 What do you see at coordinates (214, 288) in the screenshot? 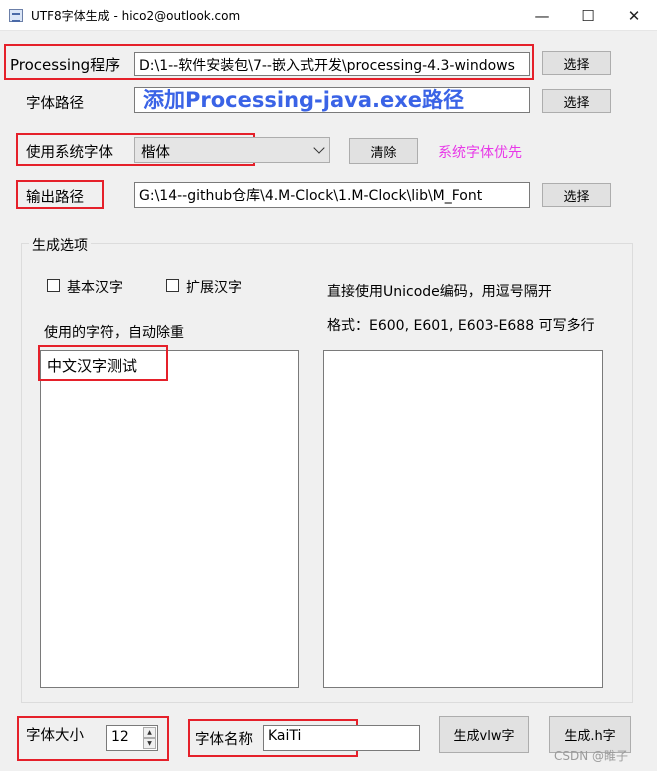
I see `extended-hanzi-label: 扩展汉字` at bounding box center [214, 288].